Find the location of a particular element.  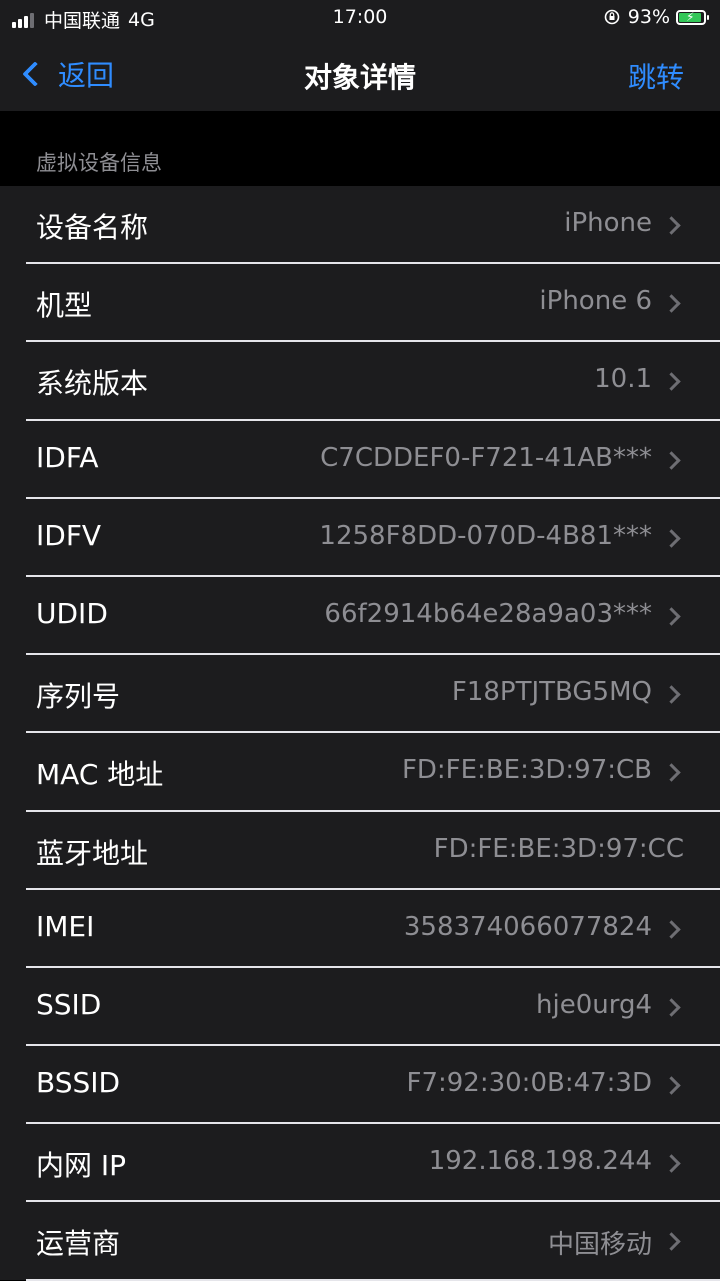

row-label: 系统版本 is located at coordinates (92, 384).